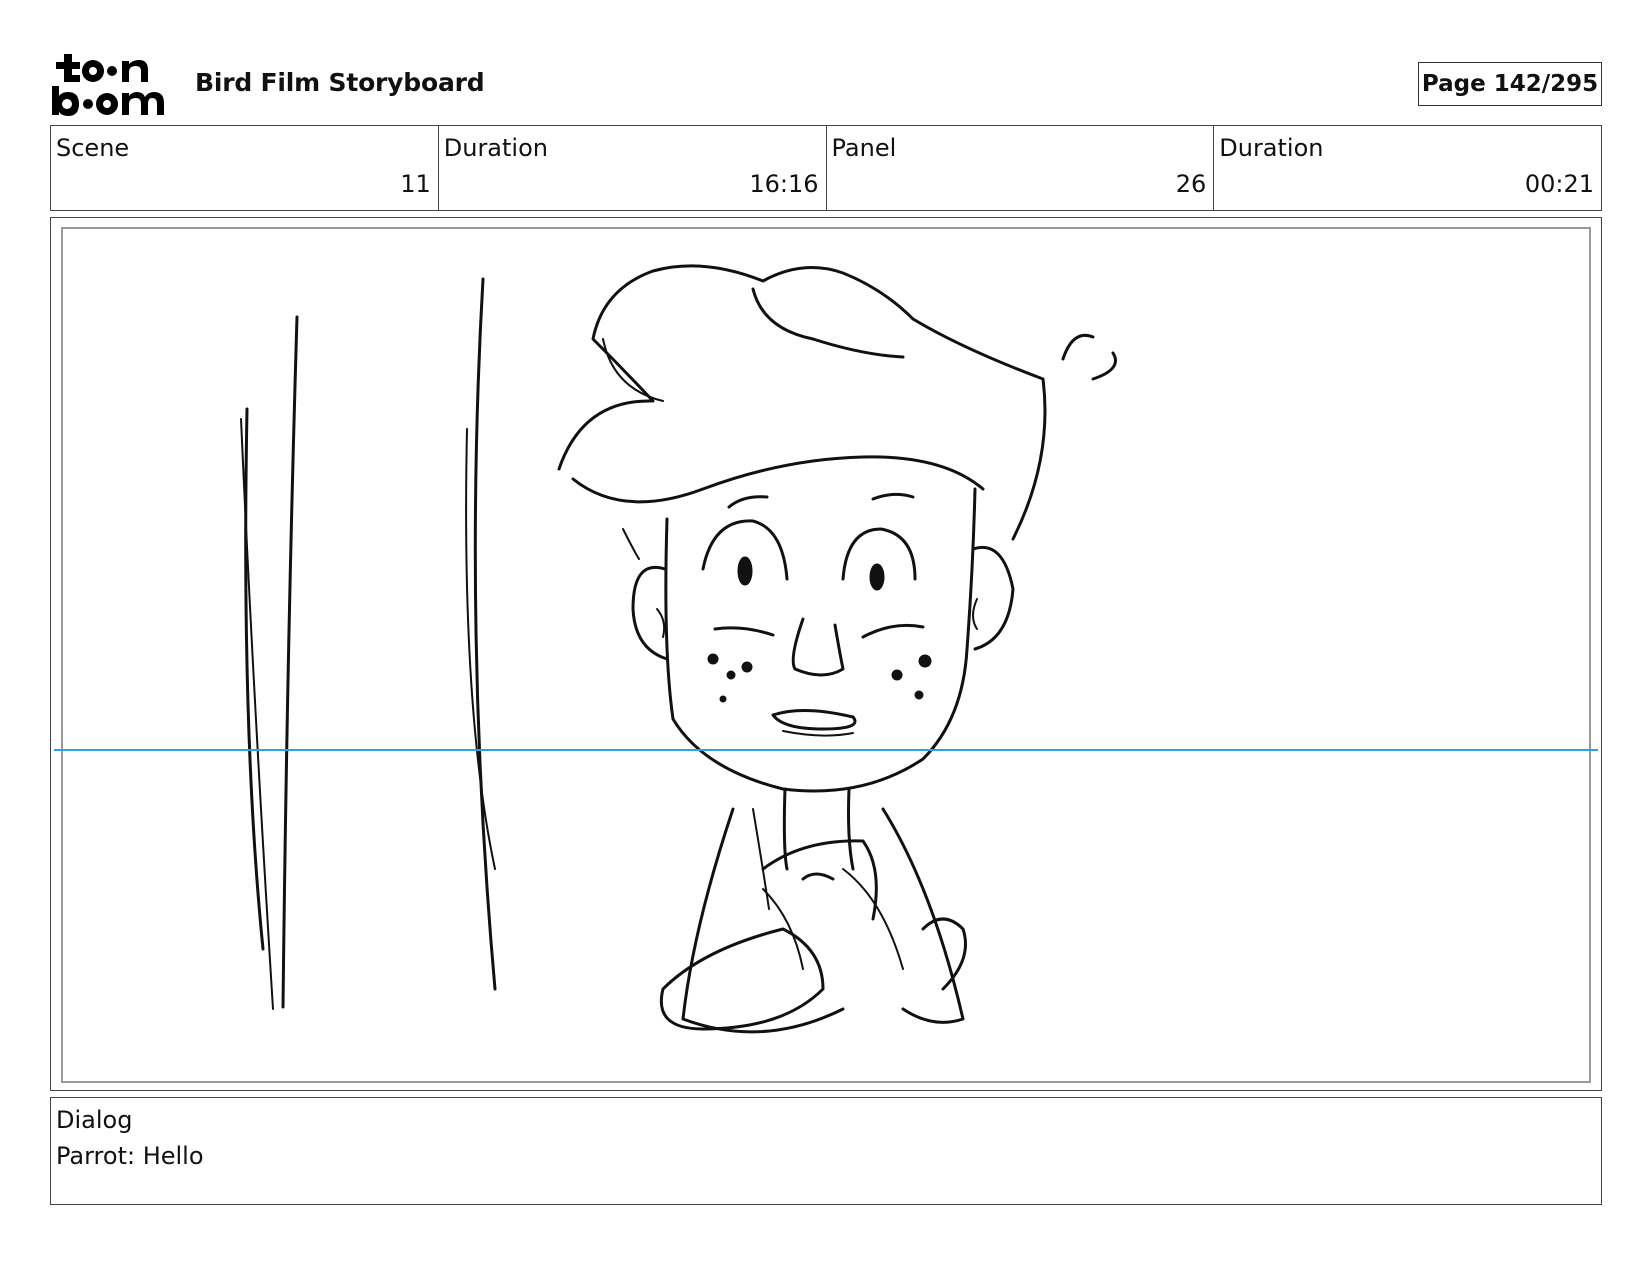 This screenshot has width=1650, height=1275. I want to click on toon-boom-logo-icon, so click(108, 85).